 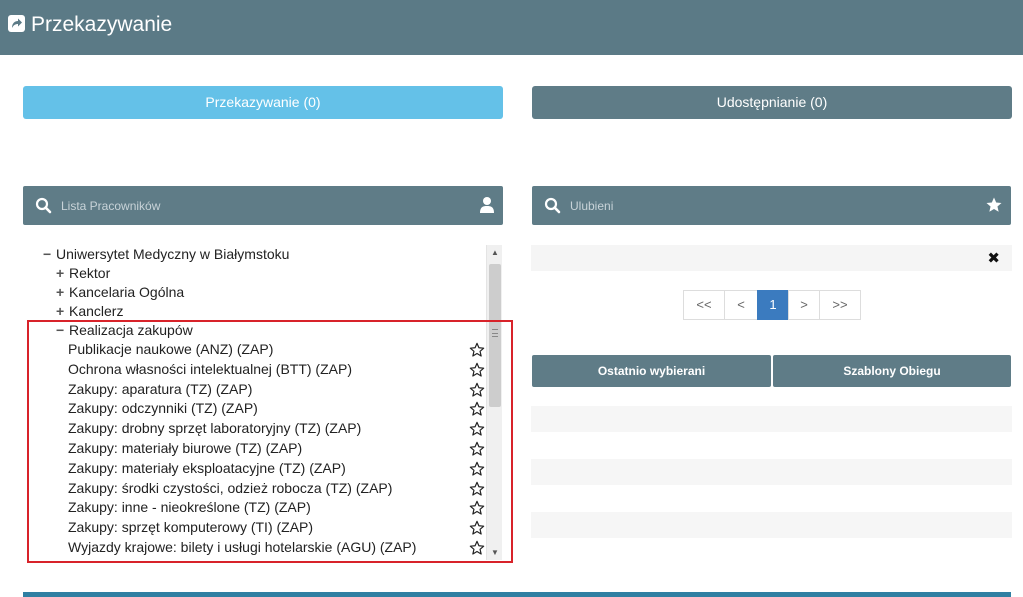 I want to click on tree-node-label: Uniwersytet Medyczny w Białymstoku, so click(x=173, y=254).